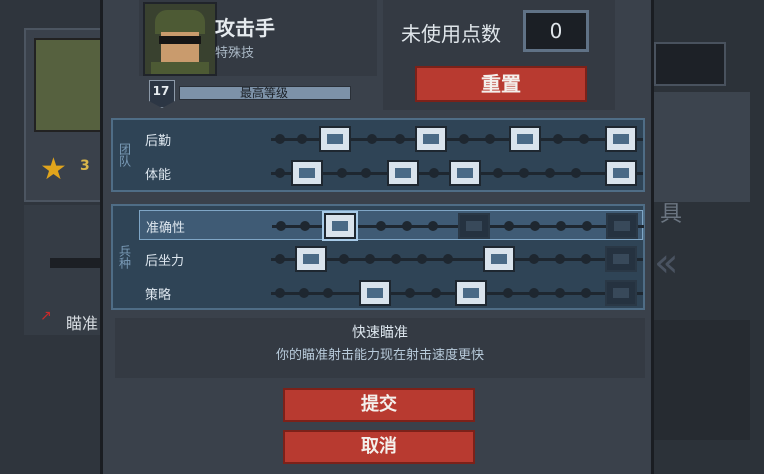 The image size is (764, 474). What do you see at coordinates (379, 447) in the screenshot?
I see `cancel-button: 取消` at bounding box center [379, 447].